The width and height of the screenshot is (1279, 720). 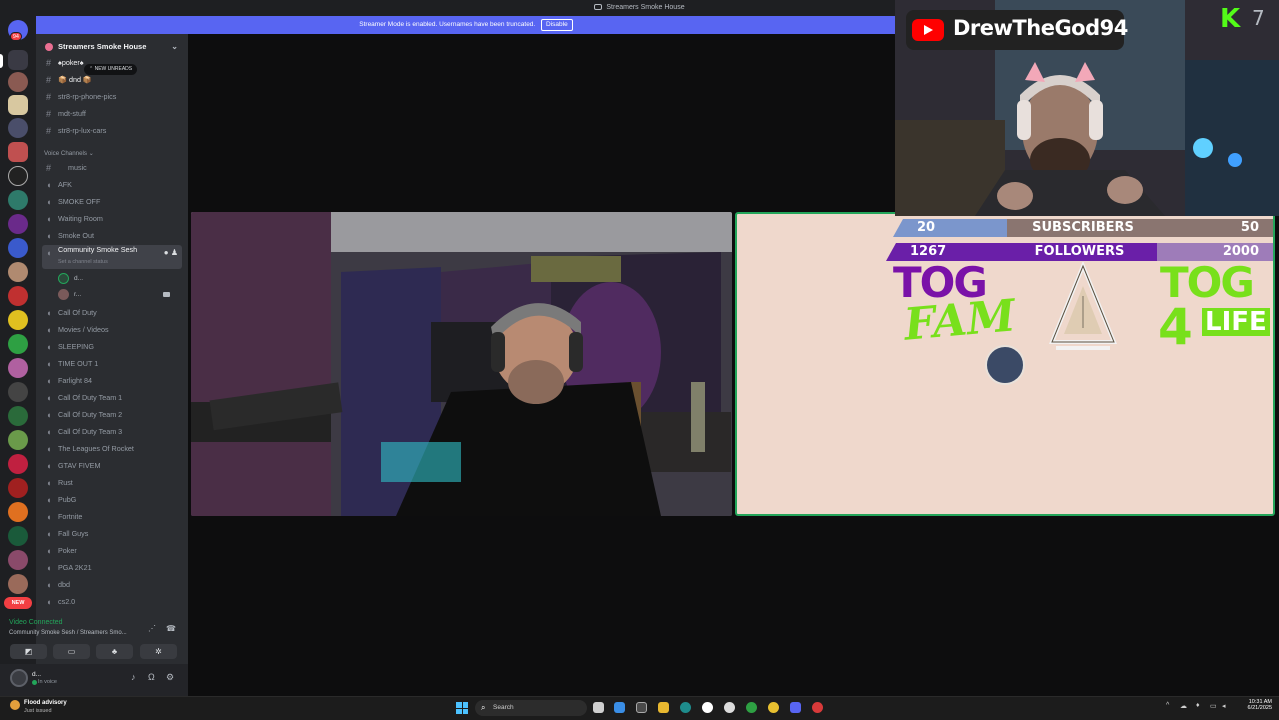 What do you see at coordinates (112, 517) in the screenshot?
I see `voice-channel-fortnite: ◖ Fortnite` at bounding box center [112, 517].